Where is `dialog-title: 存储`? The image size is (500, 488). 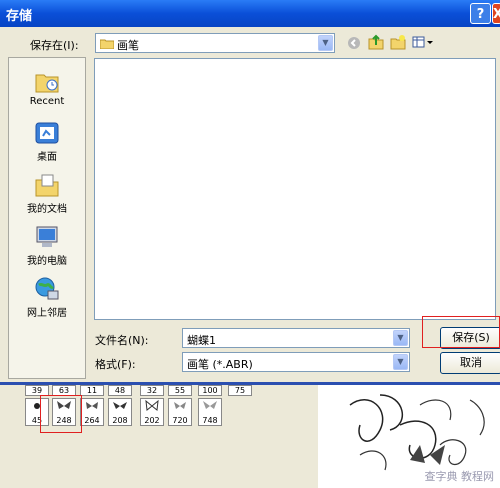 dialog-title: 存储 is located at coordinates (19, 16).